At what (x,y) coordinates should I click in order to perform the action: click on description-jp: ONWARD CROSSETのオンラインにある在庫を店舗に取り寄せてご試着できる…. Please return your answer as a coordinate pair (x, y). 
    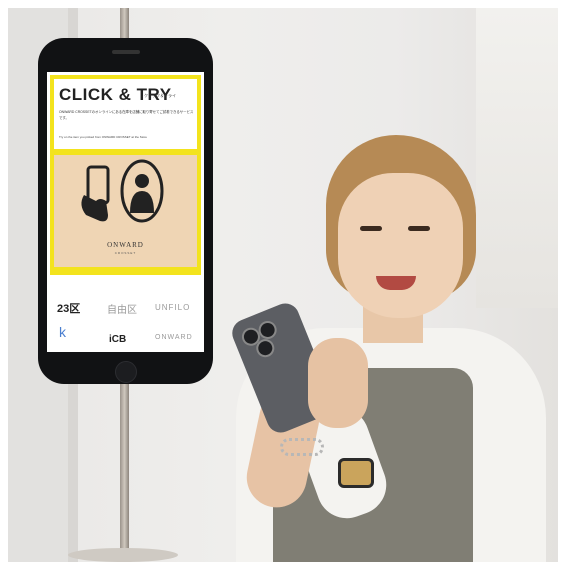
    Looking at the image, I should click on (126, 115).